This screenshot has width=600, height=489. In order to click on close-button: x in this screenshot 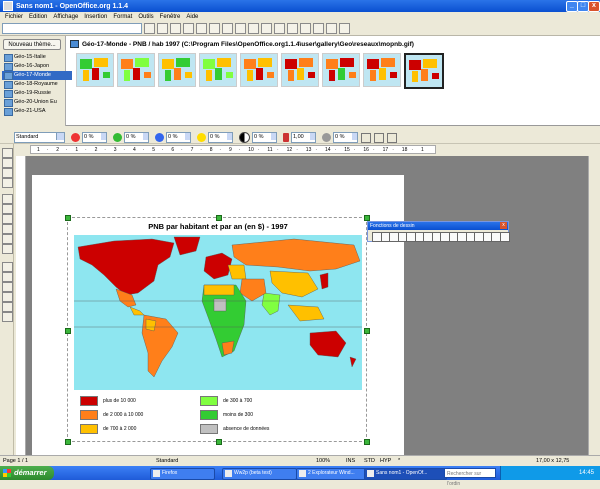, I will do `click(594, 6)`.